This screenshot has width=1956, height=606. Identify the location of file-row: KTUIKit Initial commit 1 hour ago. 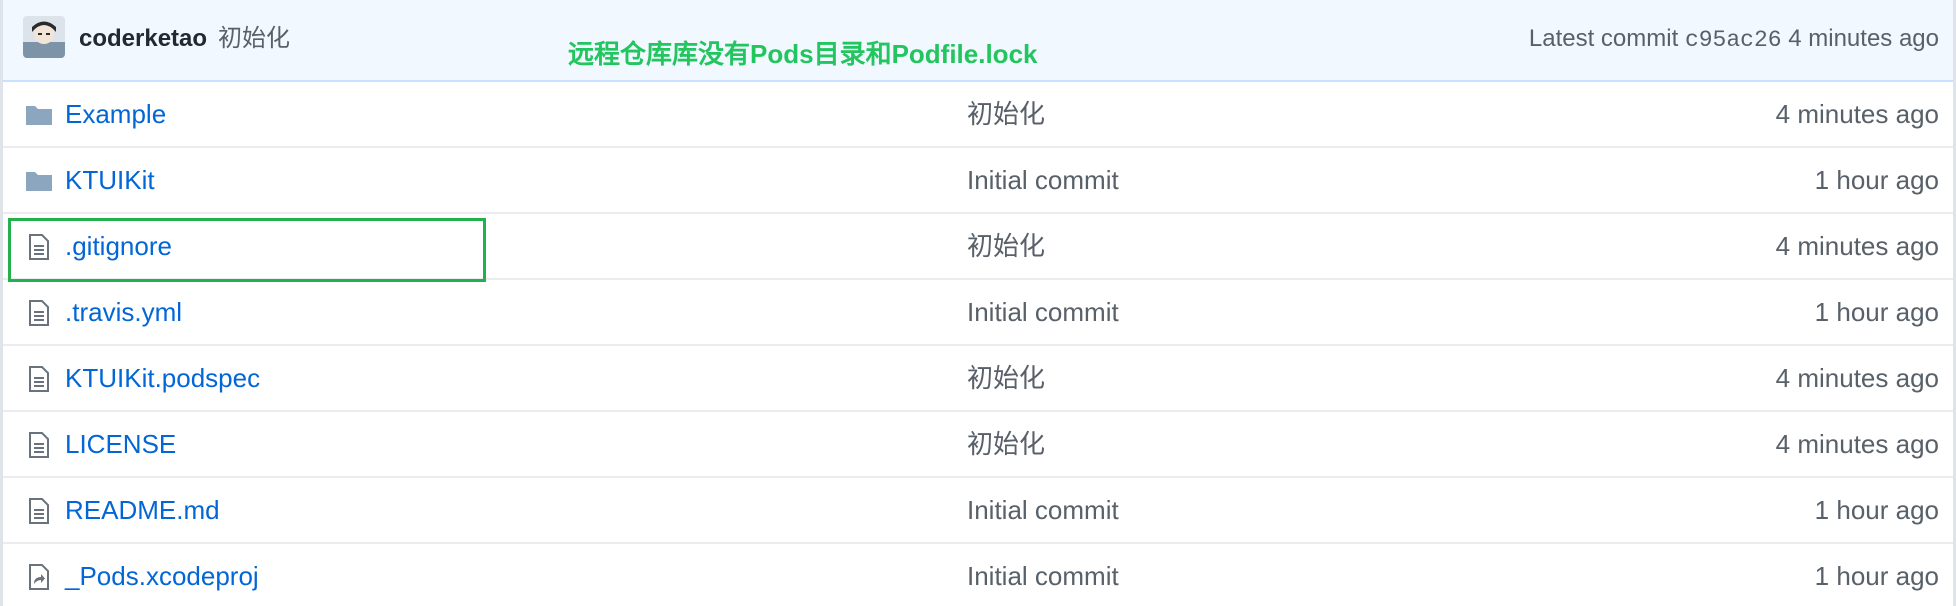
(978, 181).